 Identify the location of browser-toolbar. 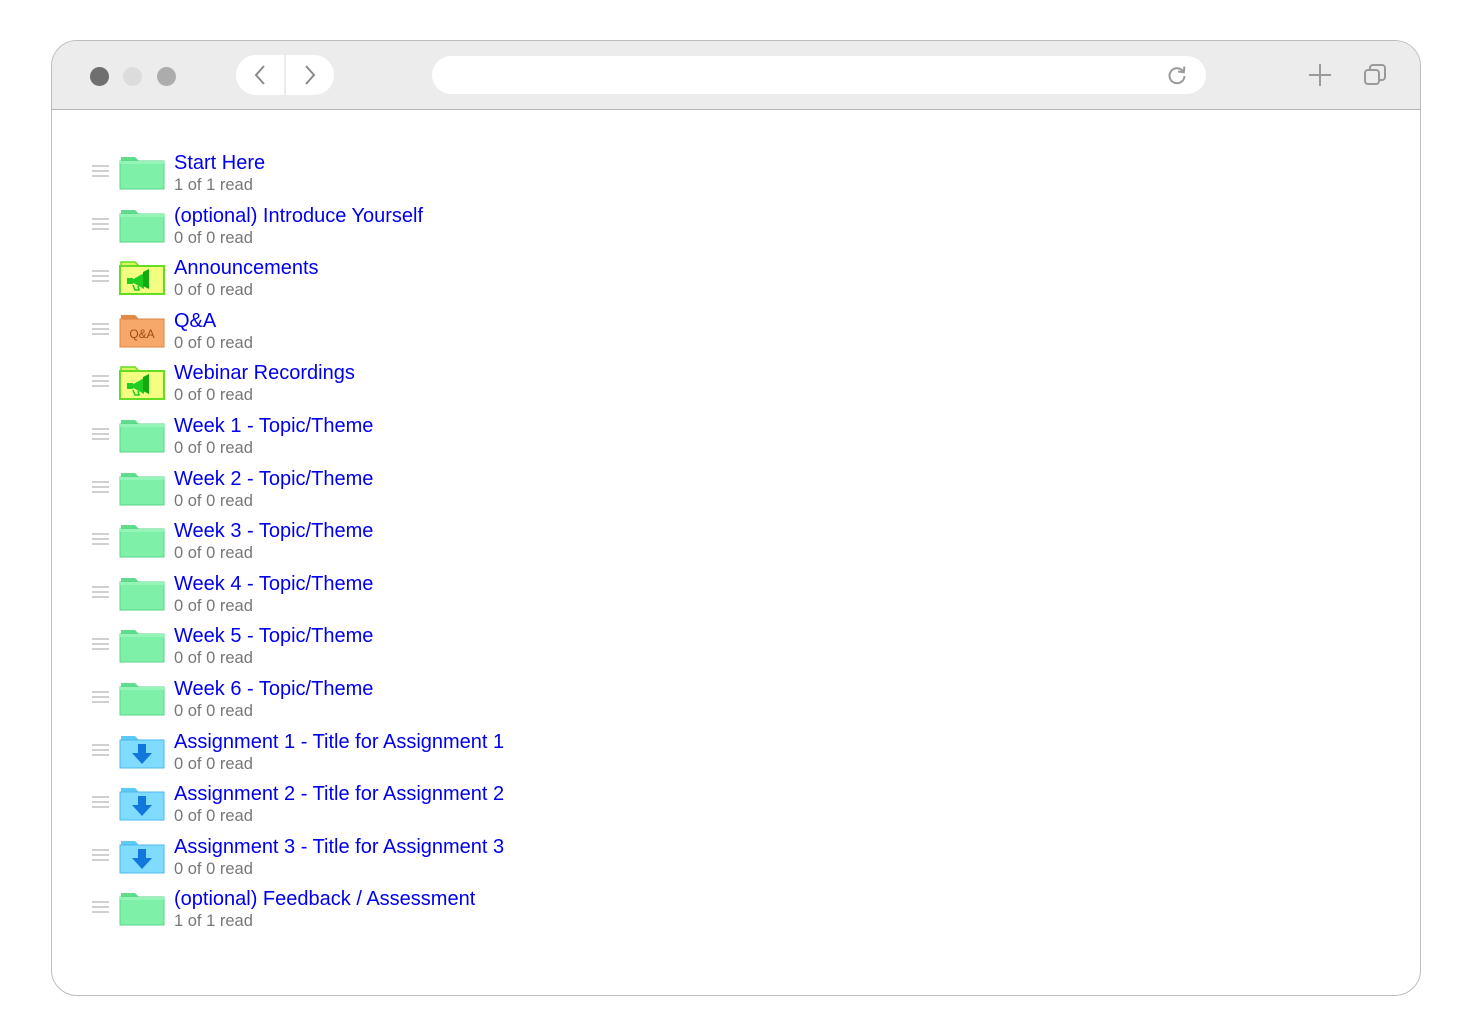
(736, 75).